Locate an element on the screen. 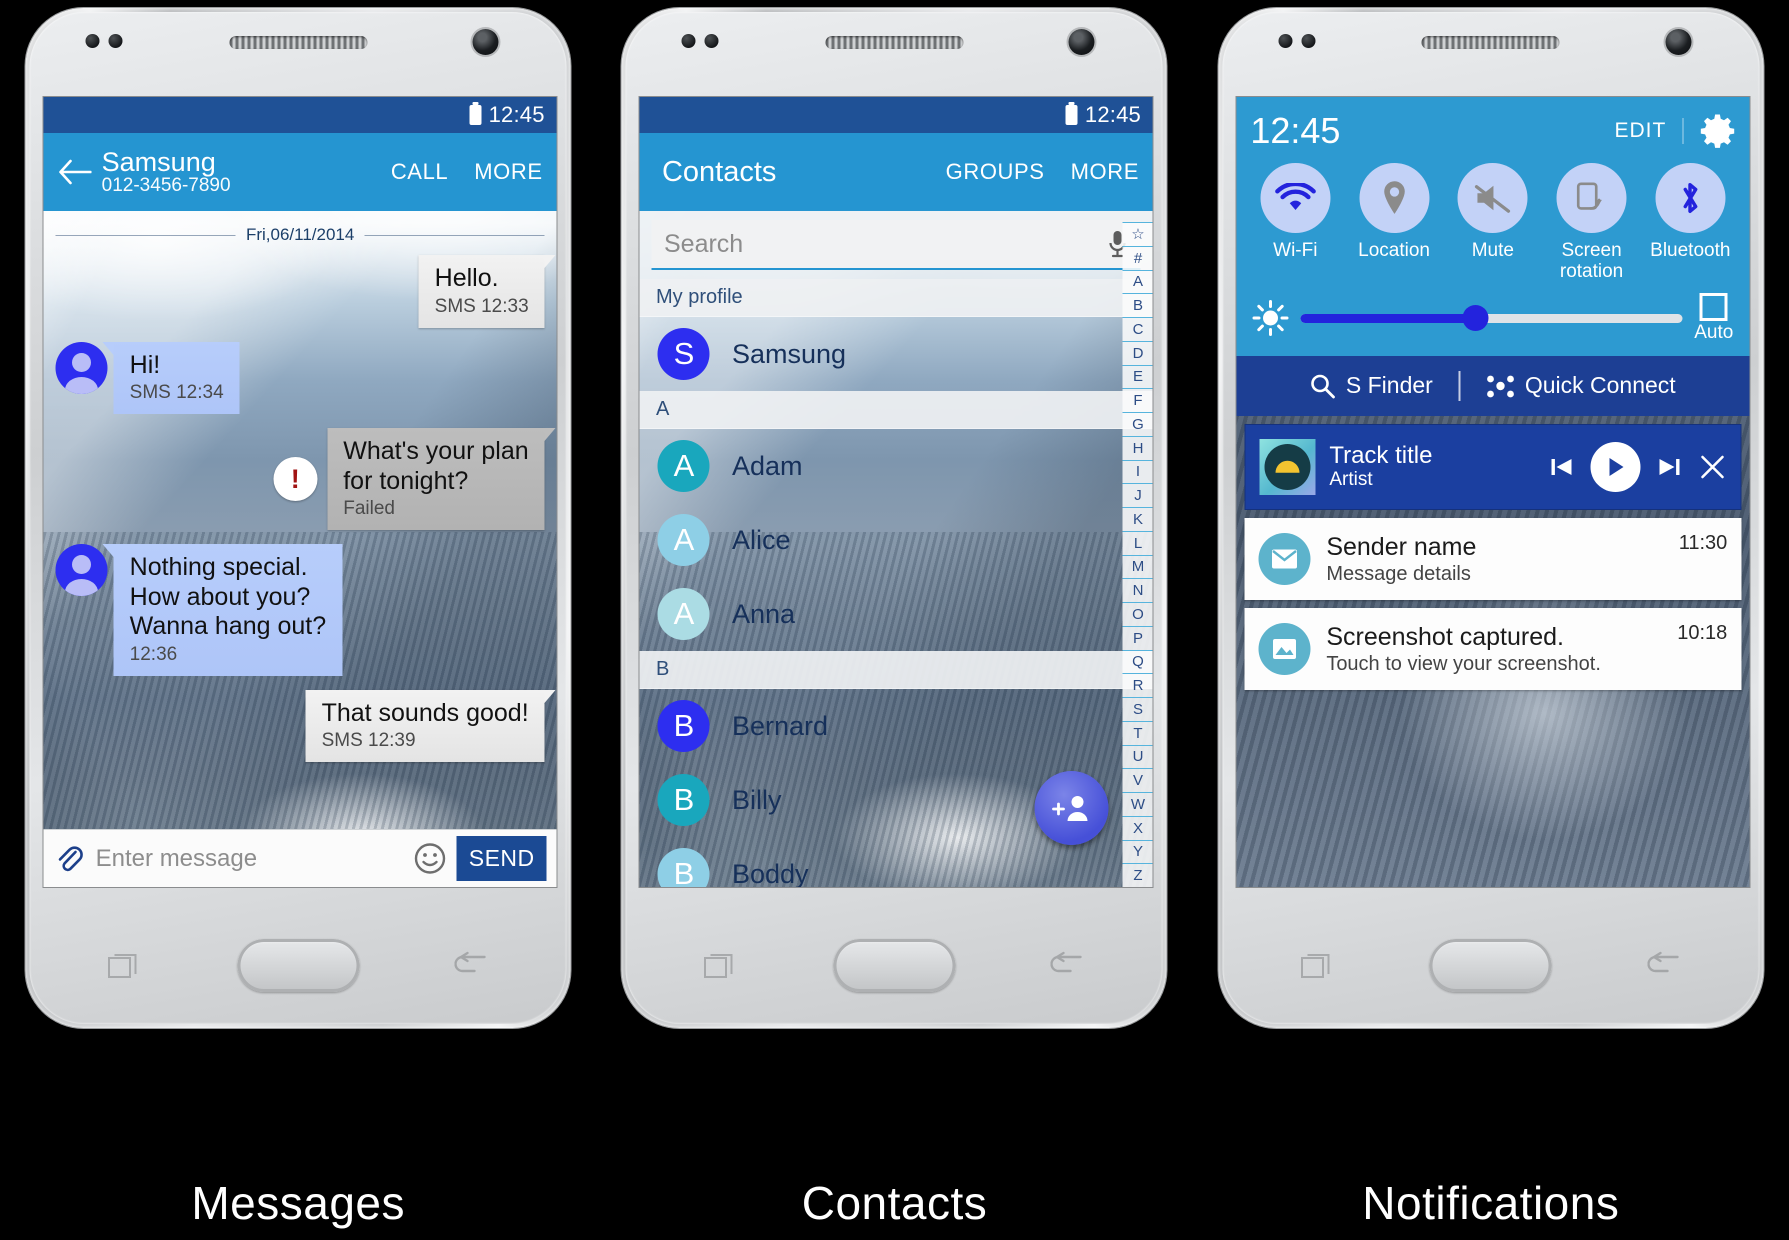 This screenshot has width=1789, height=1240. notification-item: Sender name Message details 11:30 is located at coordinates (1493, 558).